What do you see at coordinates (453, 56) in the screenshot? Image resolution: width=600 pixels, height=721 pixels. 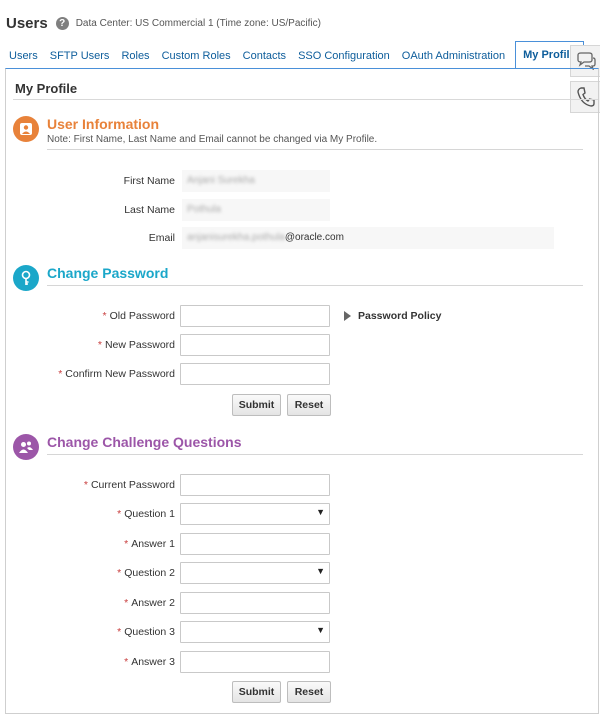 I see `tab-oauth-administration: OAuth Administration` at bounding box center [453, 56].